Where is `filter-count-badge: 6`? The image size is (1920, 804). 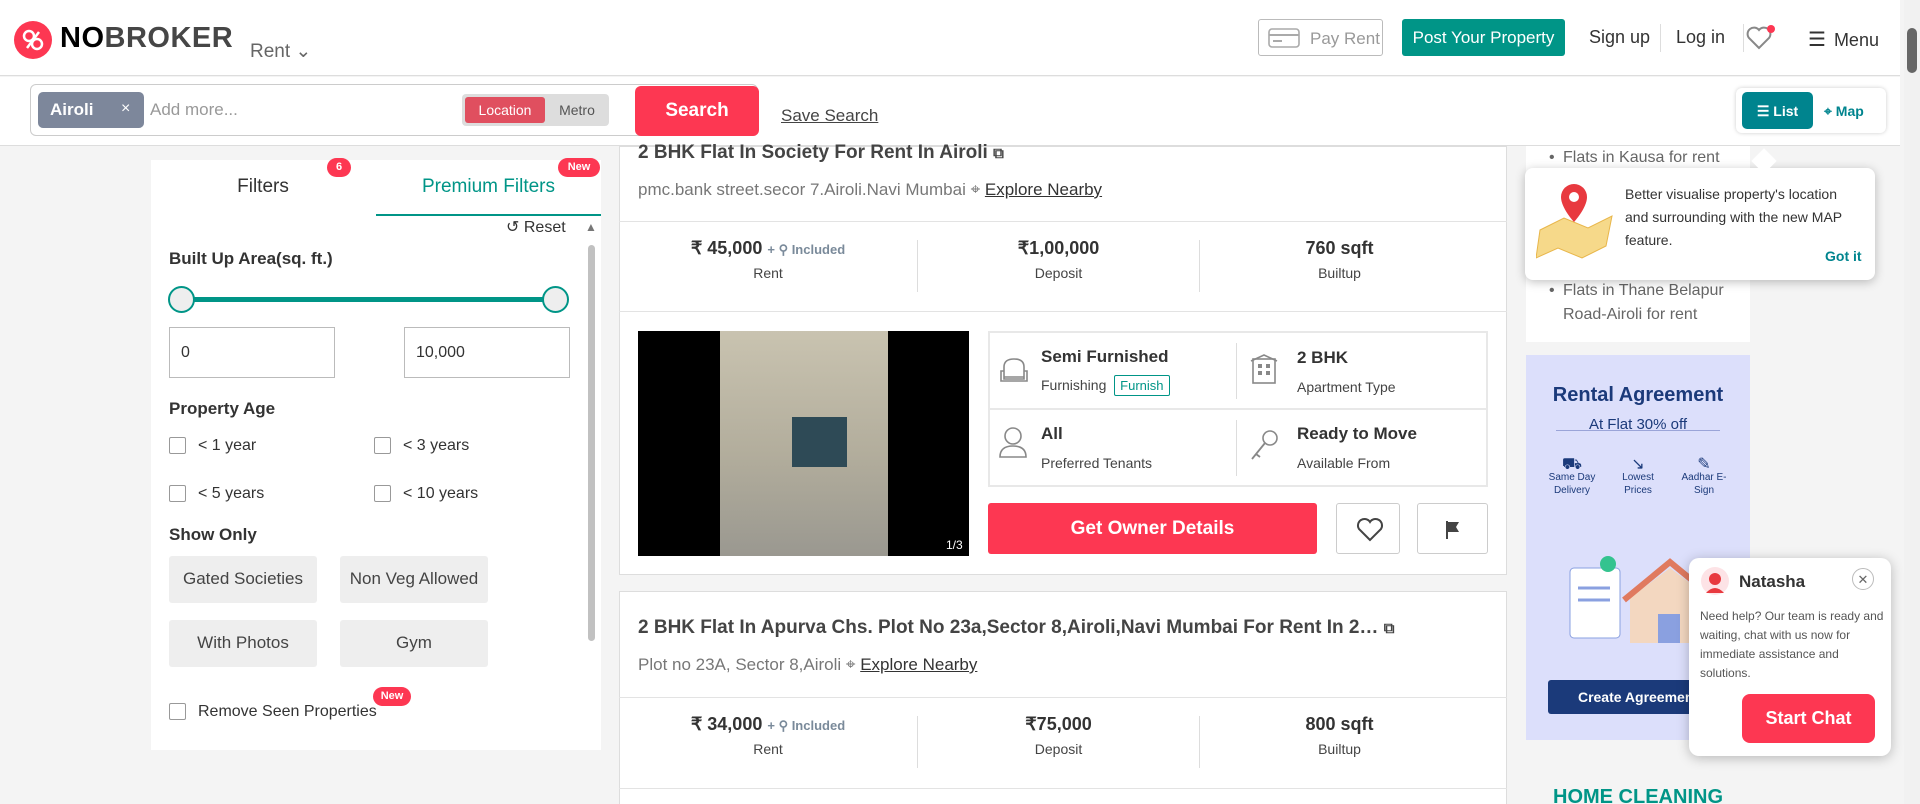 filter-count-badge: 6 is located at coordinates (339, 167).